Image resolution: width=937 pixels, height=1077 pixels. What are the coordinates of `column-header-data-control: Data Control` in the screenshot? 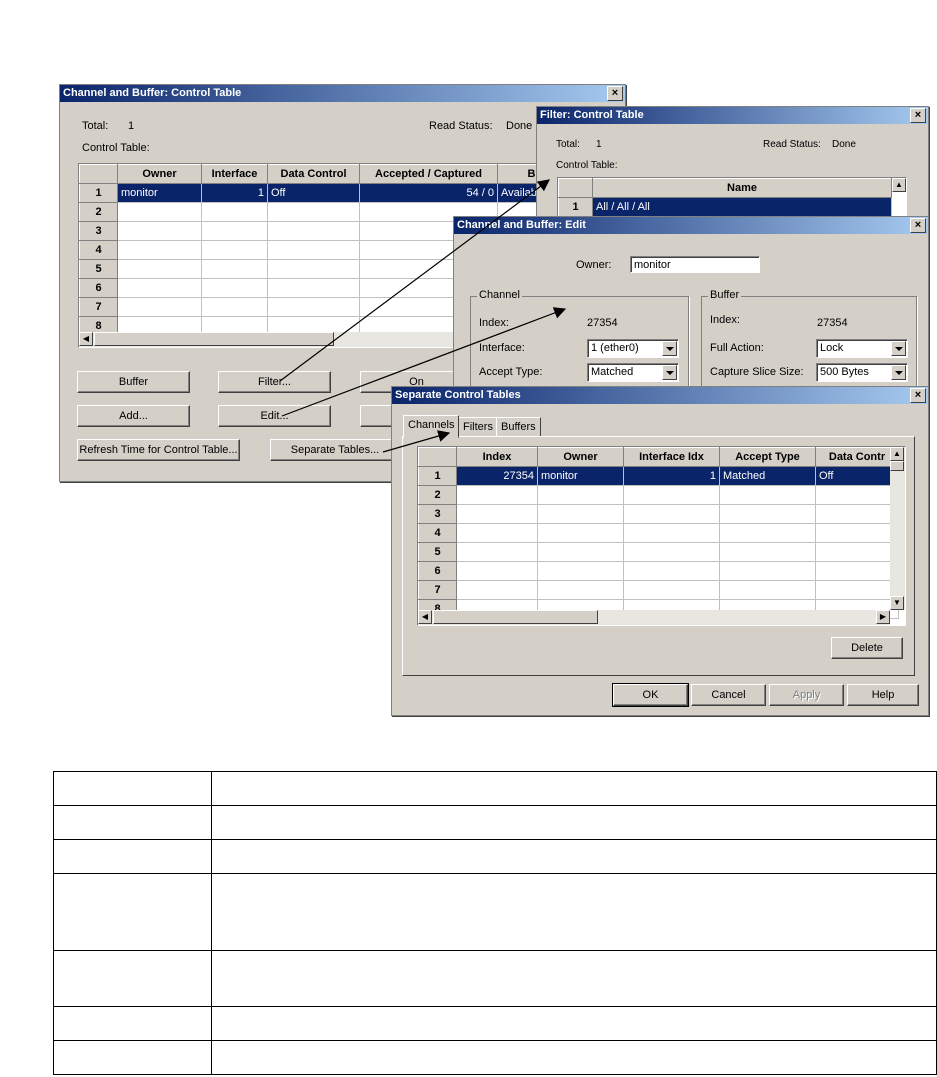 It's located at (313, 174).